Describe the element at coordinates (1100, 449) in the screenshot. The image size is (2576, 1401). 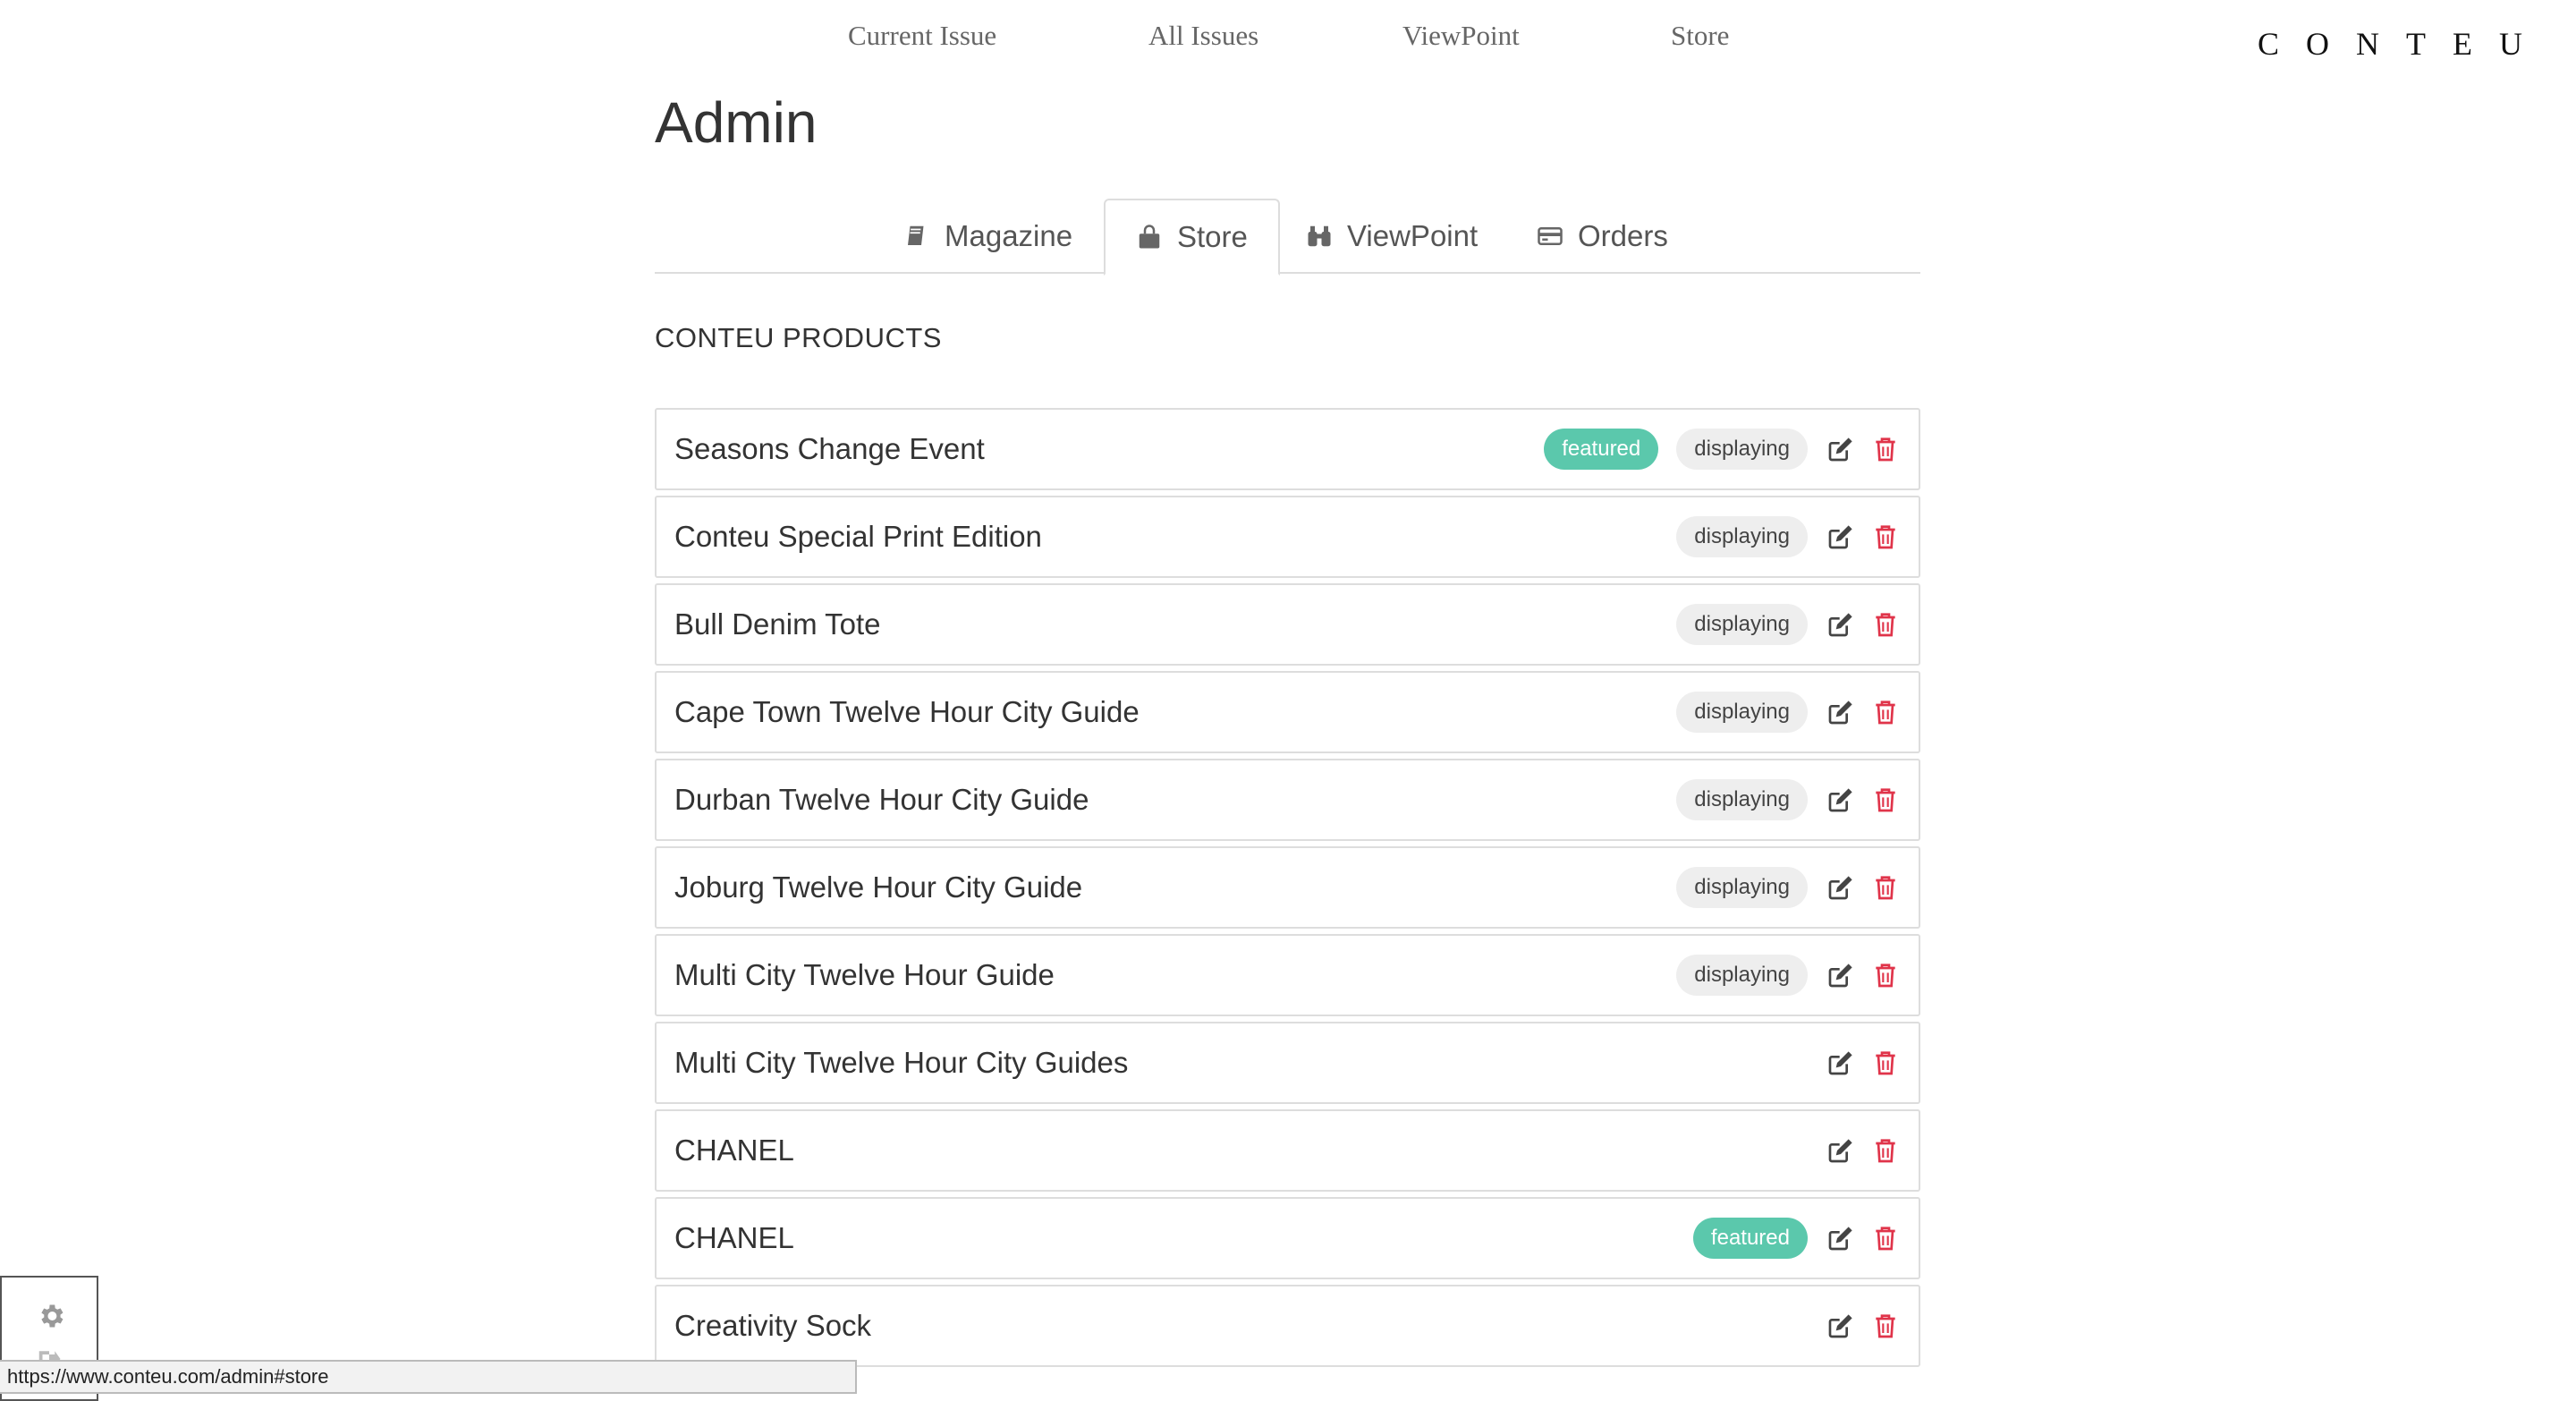
I see `product-name: Seasons Change Event` at that location.